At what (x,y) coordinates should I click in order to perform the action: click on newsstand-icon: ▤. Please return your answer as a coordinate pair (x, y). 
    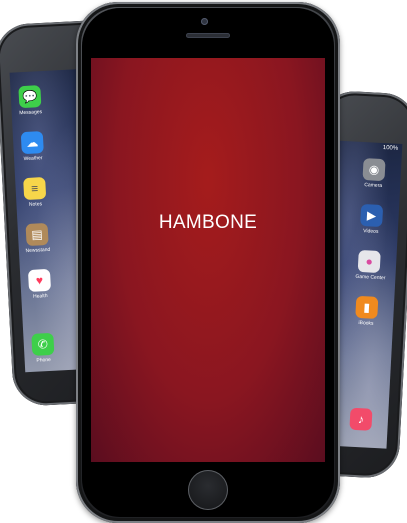
    Looking at the image, I should click on (37, 234).